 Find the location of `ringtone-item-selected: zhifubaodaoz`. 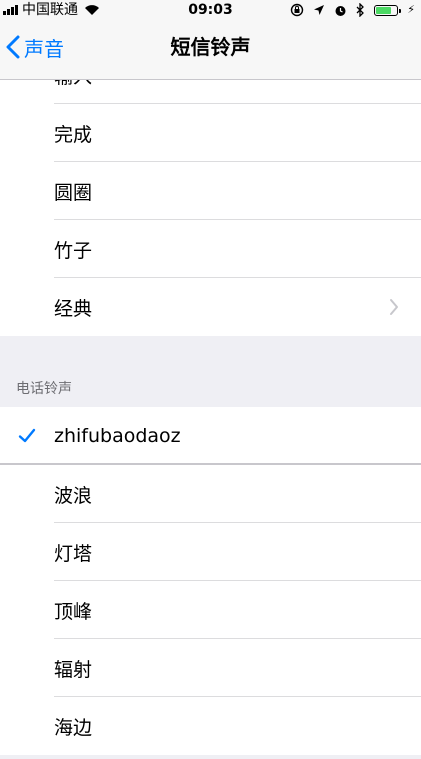

ringtone-item-selected: zhifubaodaoz is located at coordinates (210, 436).